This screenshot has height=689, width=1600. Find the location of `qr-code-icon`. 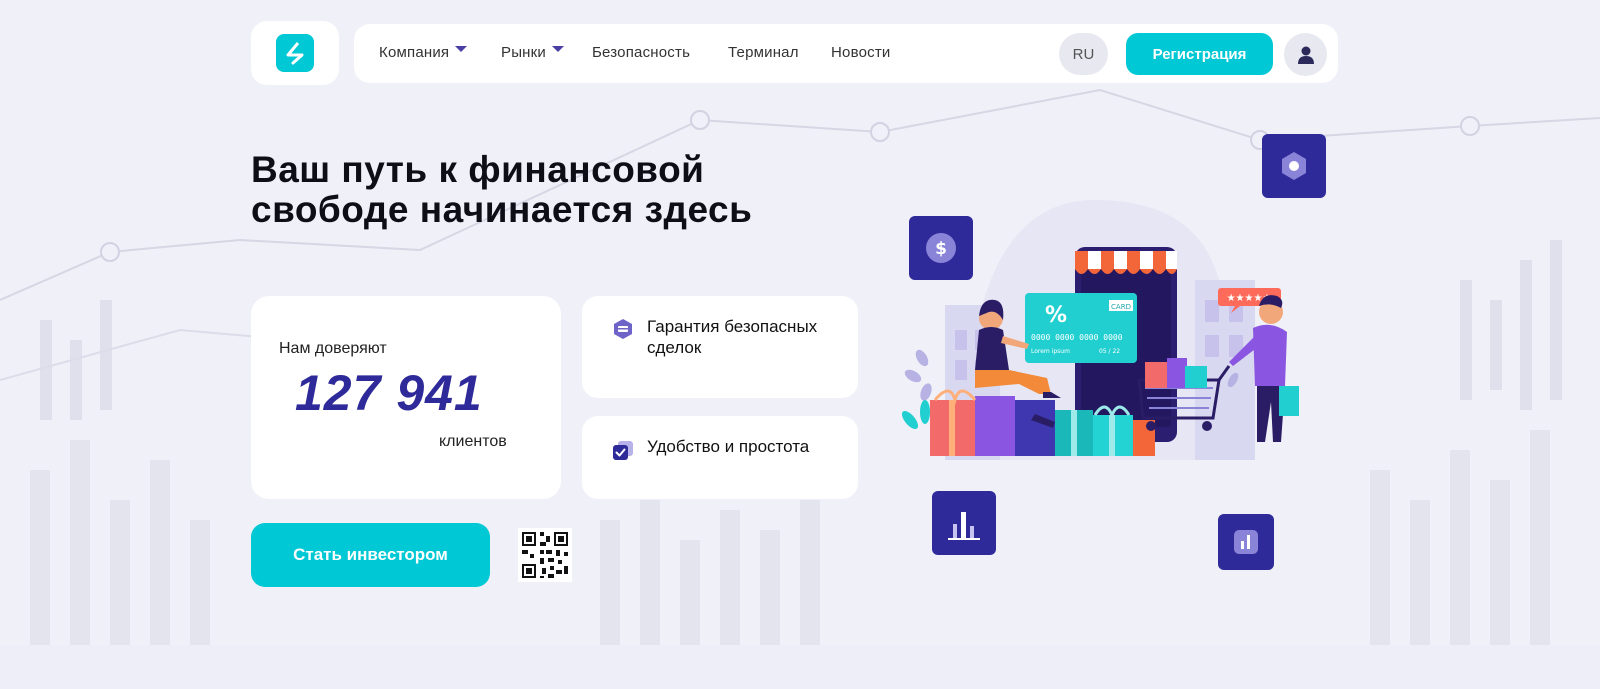

qr-code-icon is located at coordinates (545, 555).